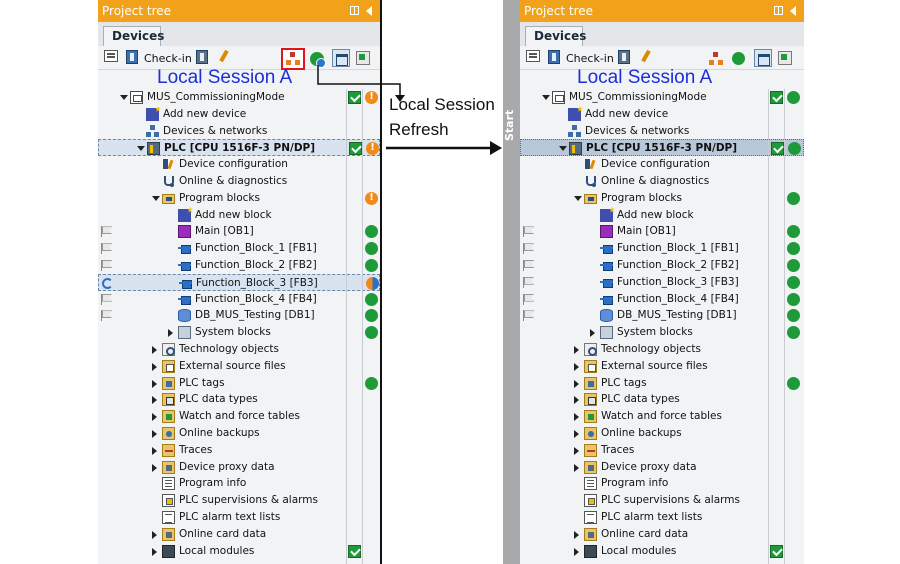 Image resolution: width=900 pixels, height=564 pixels. I want to click on tree-row: Add new device, so click(662, 114).